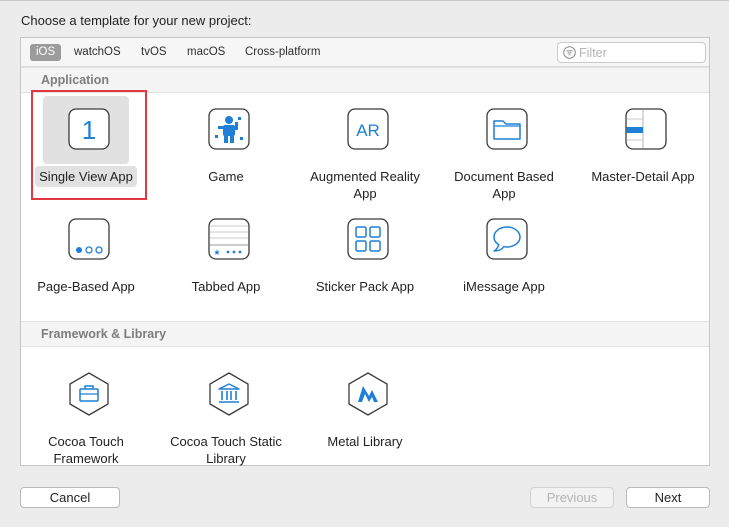  I want to click on window-top-border, so click(364, 0).